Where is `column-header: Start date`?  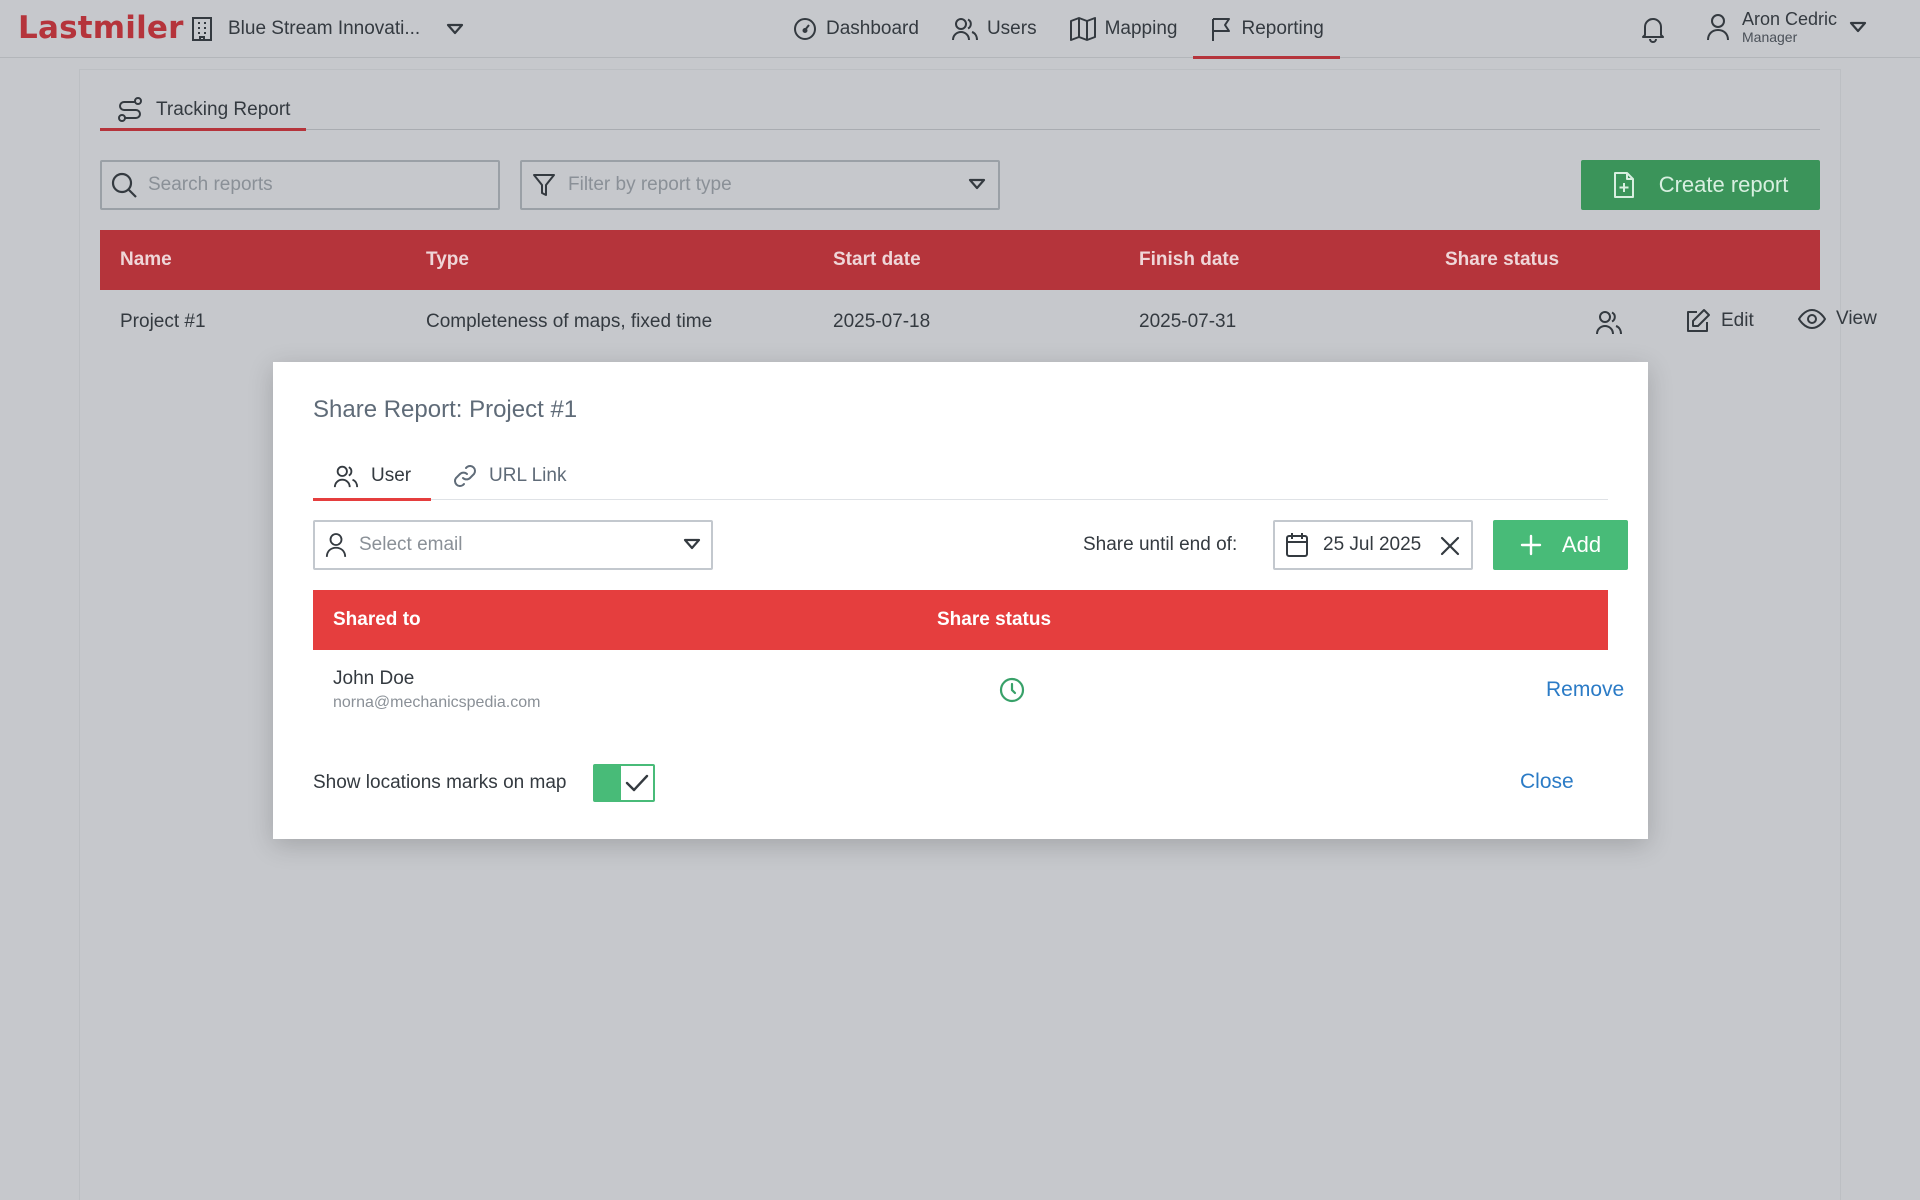
column-header: Start date is located at coordinates (877, 260).